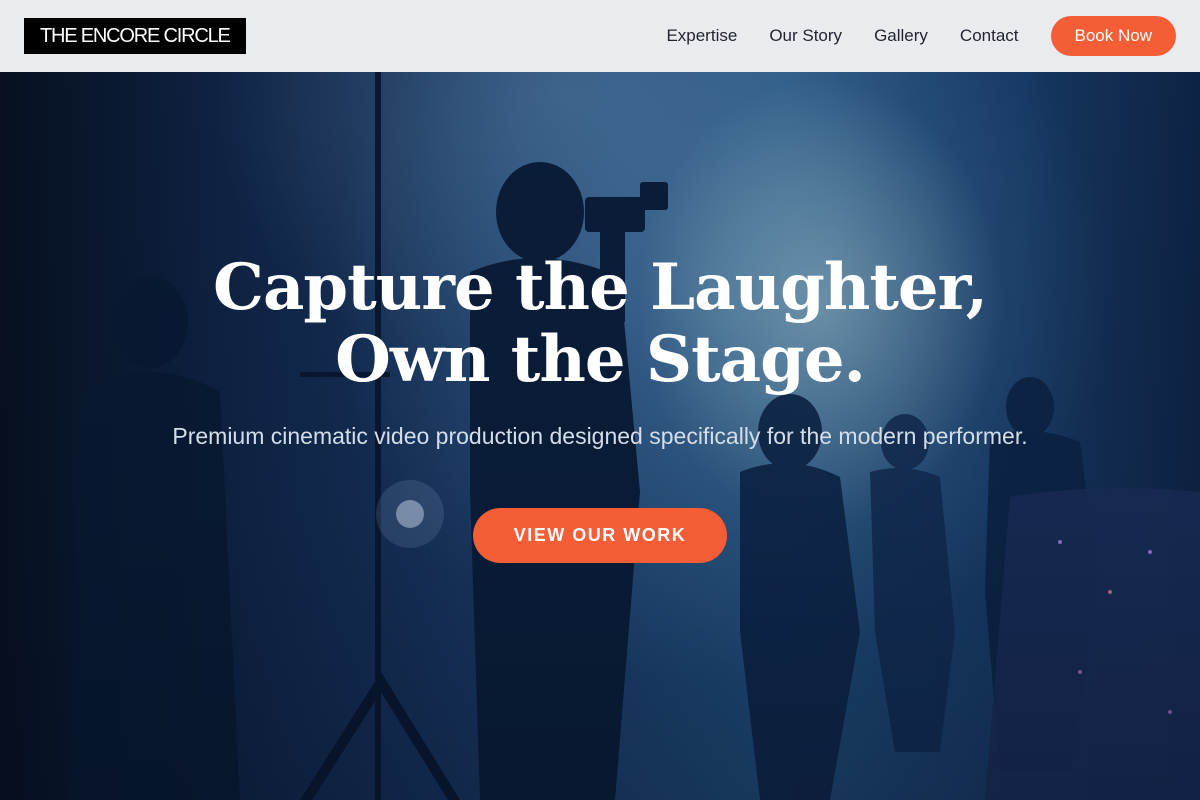 The width and height of the screenshot is (1200, 800). Describe the element at coordinates (600, 359) in the screenshot. I see `hero-title-line-2: Own the Stage.` at that location.